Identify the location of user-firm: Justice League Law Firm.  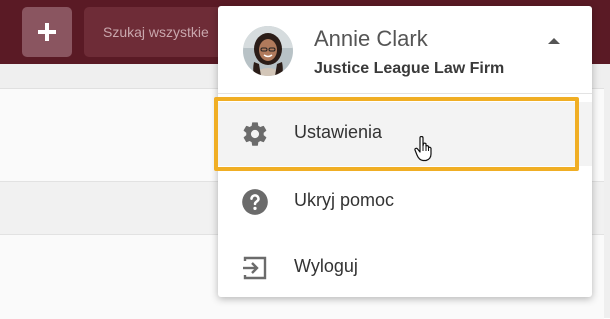
(409, 68).